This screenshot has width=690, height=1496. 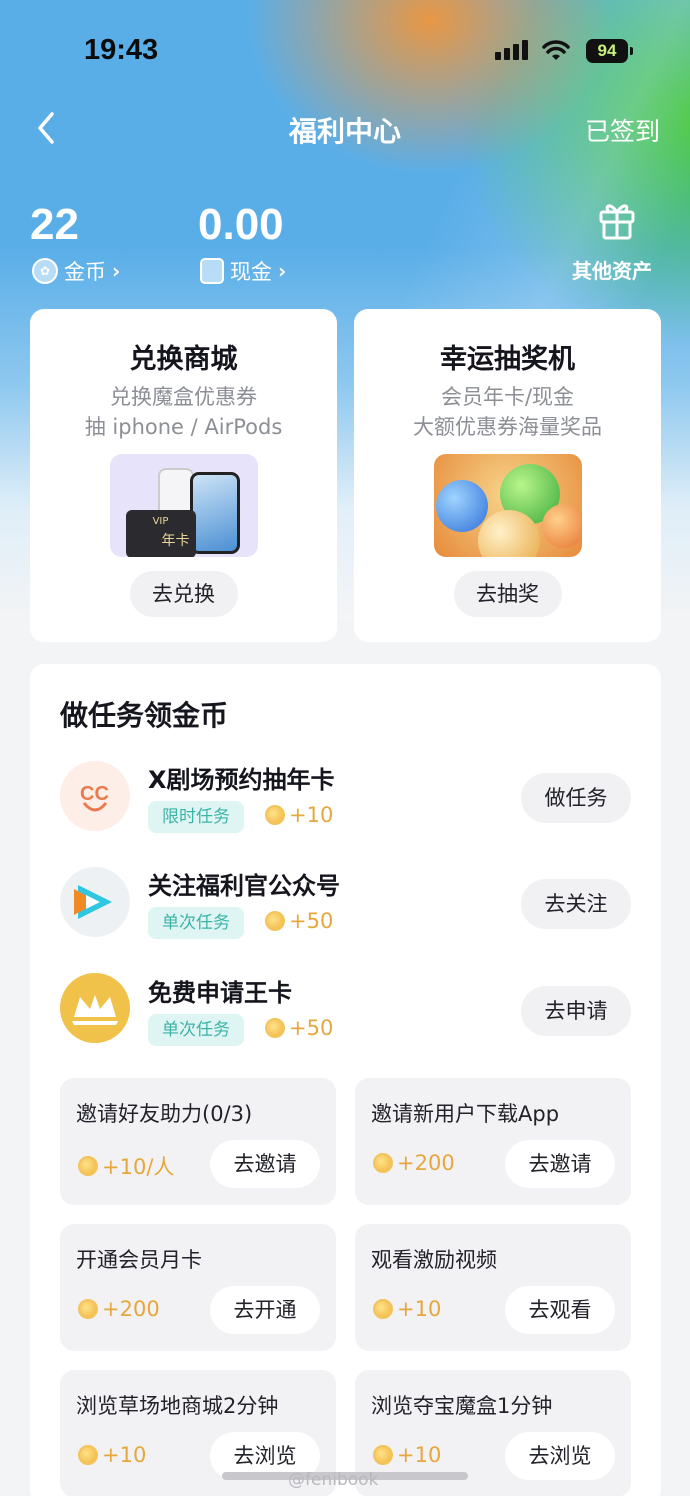 I want to click on lucky-draw-subtitle: 会员年卡/现金, so click(x=507, y=397).